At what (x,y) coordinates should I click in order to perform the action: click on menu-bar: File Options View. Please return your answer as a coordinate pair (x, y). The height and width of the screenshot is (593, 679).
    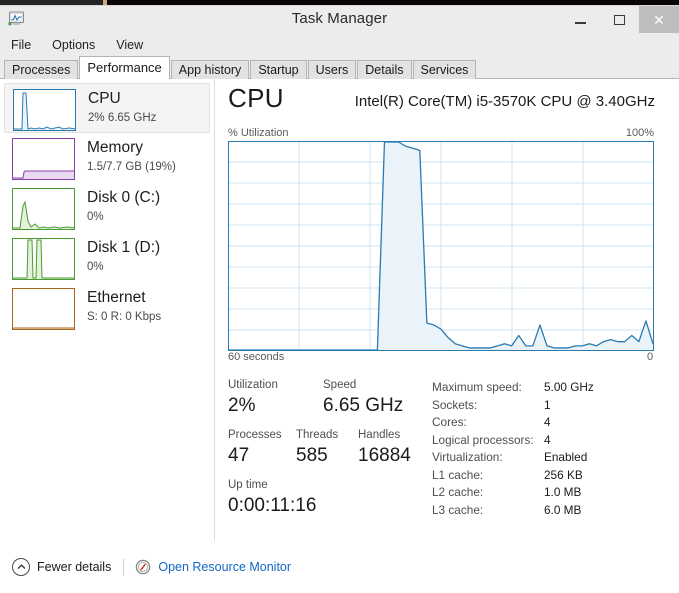
    Looking at the image, I should click on (339, 45).